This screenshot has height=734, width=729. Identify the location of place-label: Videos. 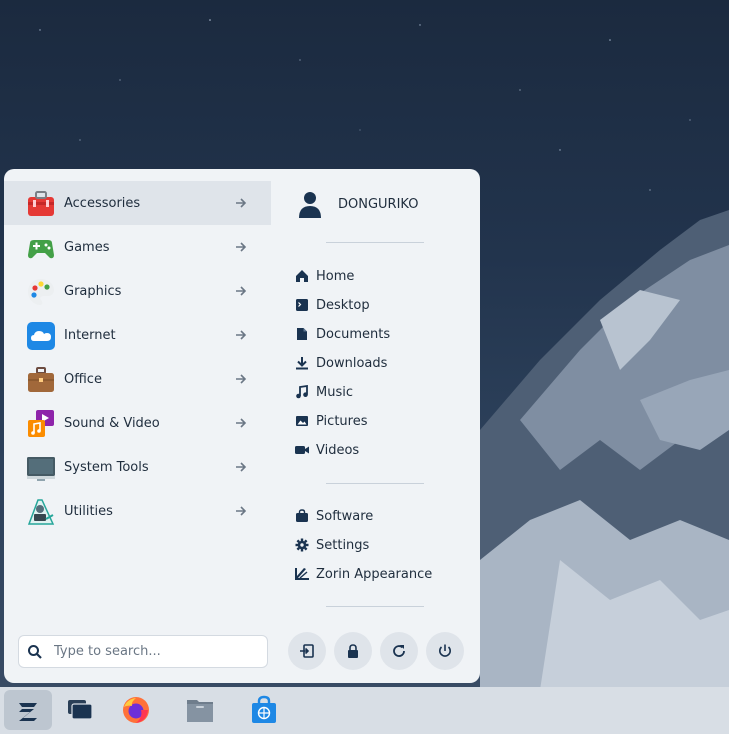
(338, 450).